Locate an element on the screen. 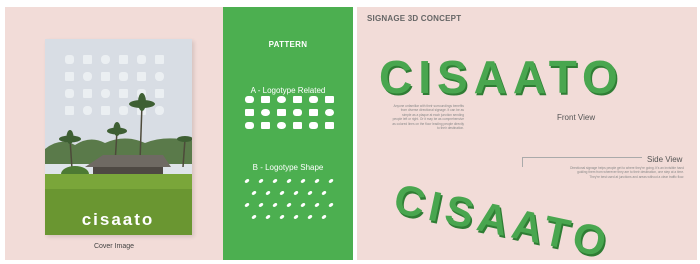 The image size is (700, 264). cover-caption: Cover Image is located at coordinates (114, 246).